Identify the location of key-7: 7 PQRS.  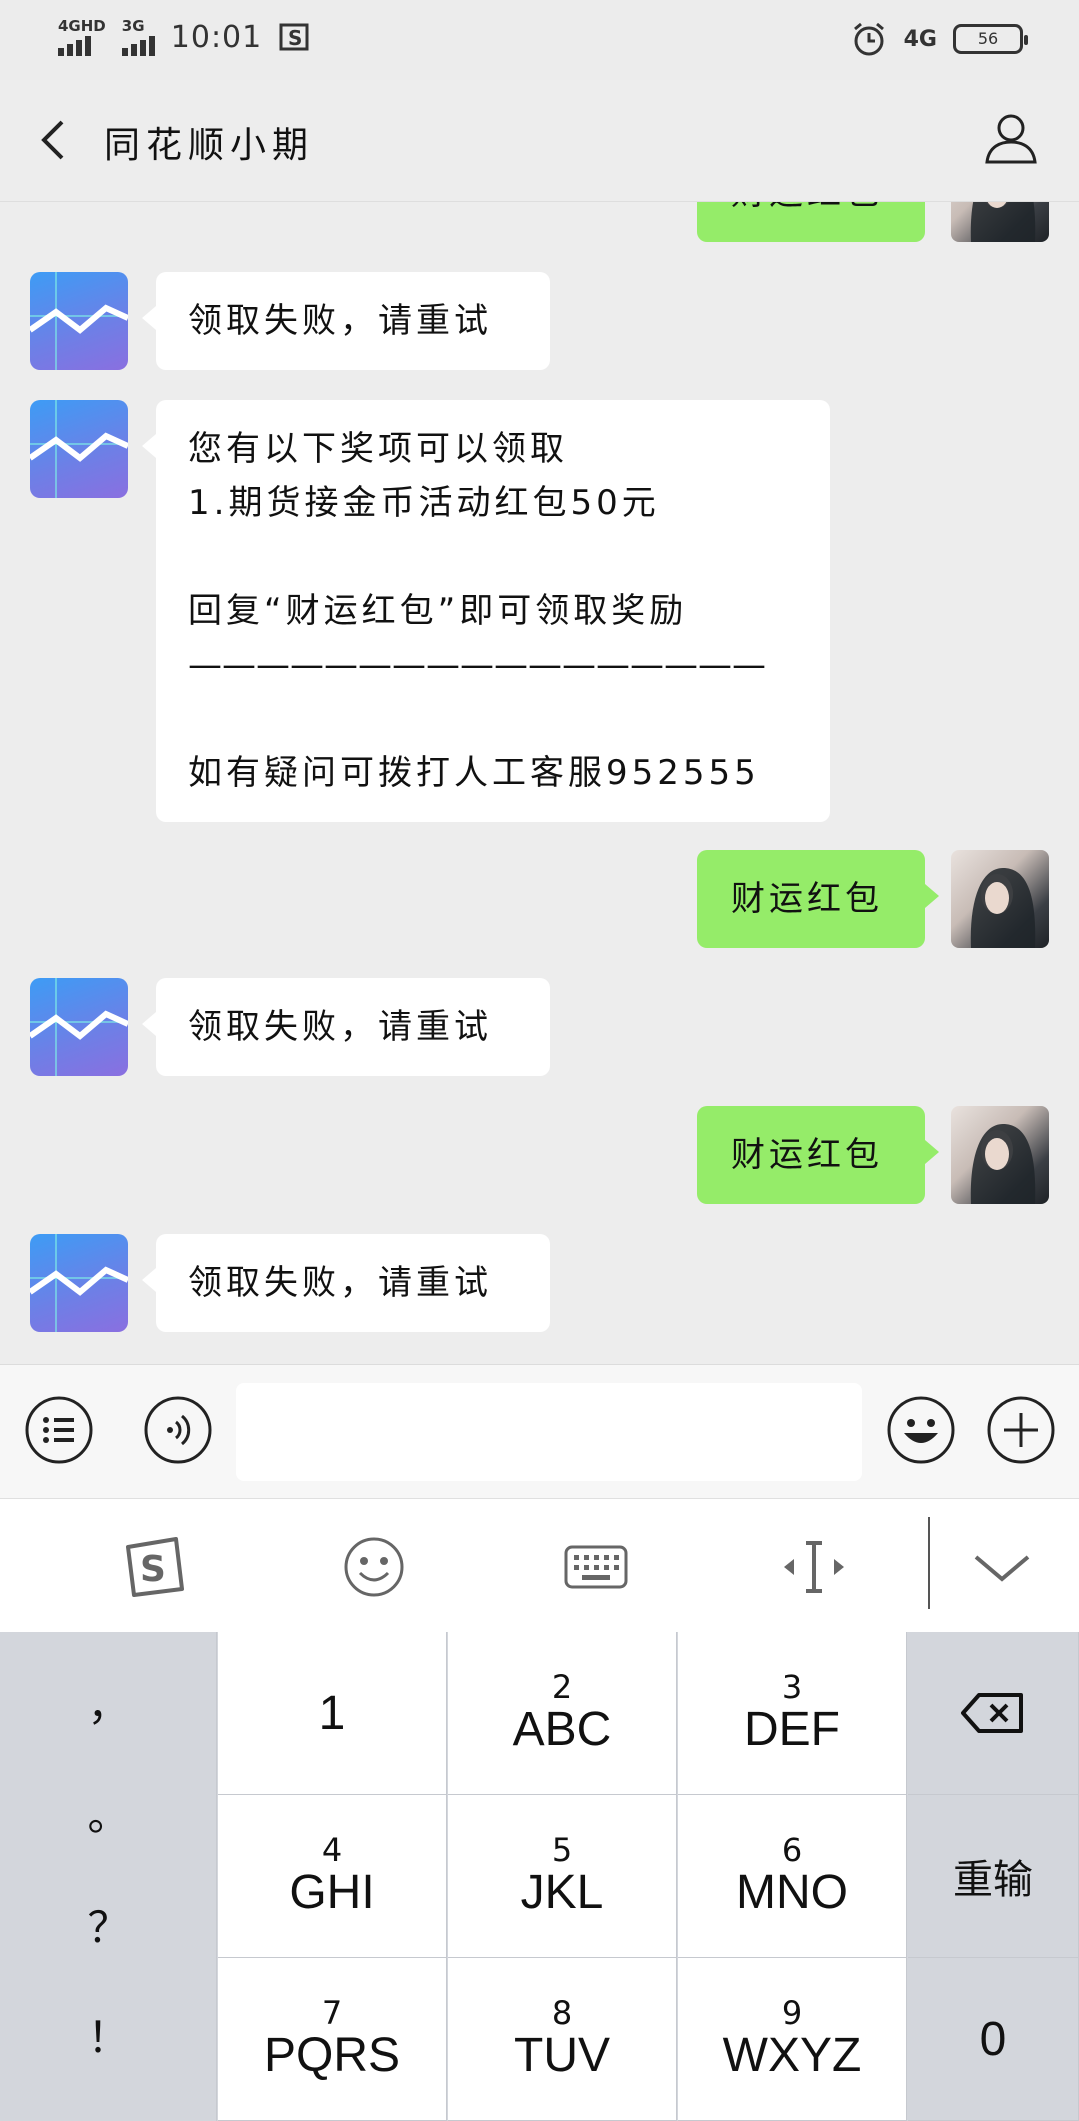
(332, 2039).